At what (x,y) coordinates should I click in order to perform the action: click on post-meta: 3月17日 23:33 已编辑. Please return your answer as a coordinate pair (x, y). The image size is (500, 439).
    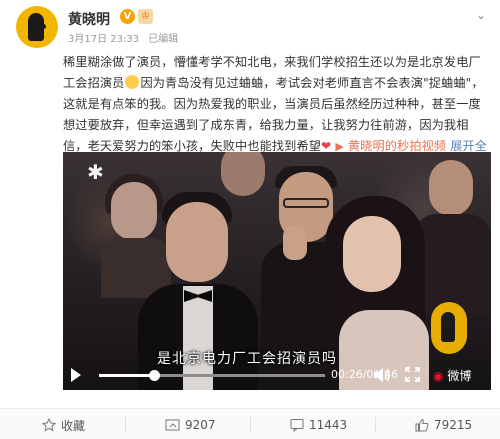
    Looking at the image, I should click on (126, 37).